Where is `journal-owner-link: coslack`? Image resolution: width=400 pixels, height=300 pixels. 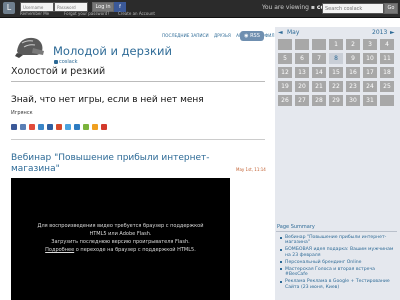 journal-owner-link: coslack is located at coordinates (68, 62).